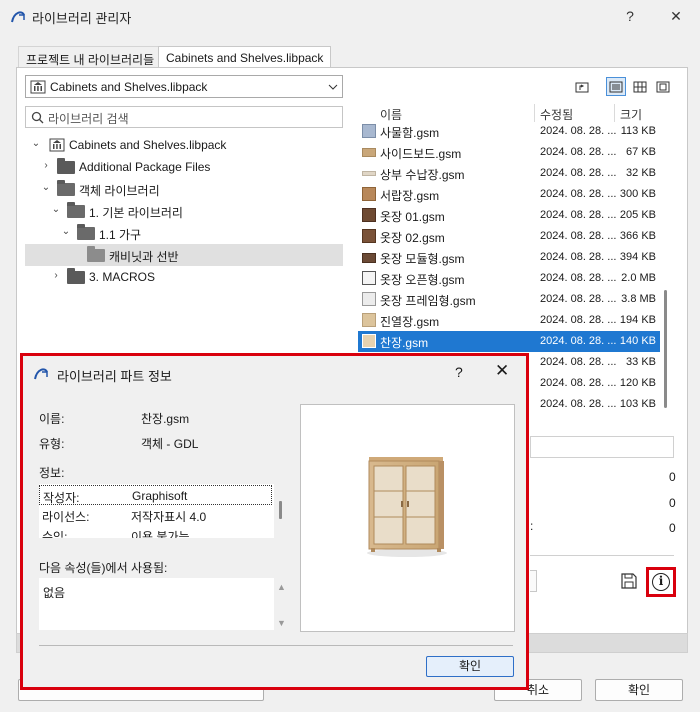 The height and width of the screenshot is (712, 700). What do you see at coordinates (407, 518) in the screenshot?
I see `part-preview` at bounding box center [407, 518].